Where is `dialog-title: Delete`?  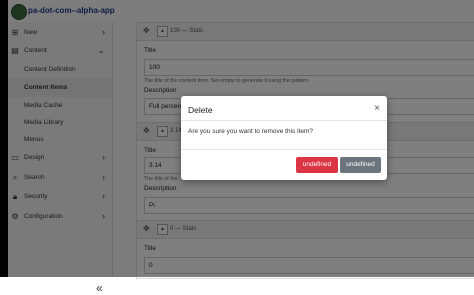
dialog-title: Delete is located at coordinates (200, 110).